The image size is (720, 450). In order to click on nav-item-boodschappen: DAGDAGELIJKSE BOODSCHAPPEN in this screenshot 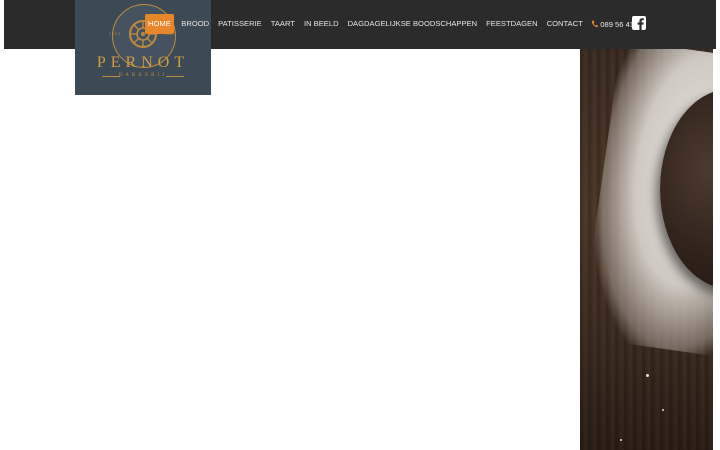, I will do `click(412, 24)`.